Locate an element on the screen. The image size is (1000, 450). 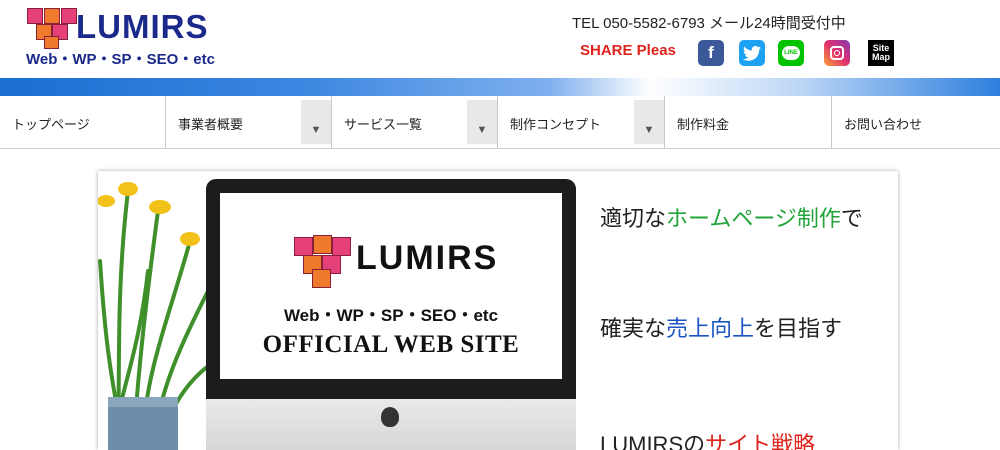
logo-subtitle: Web・WP・SP・SEO・etc is located at coordinates (120, 59).